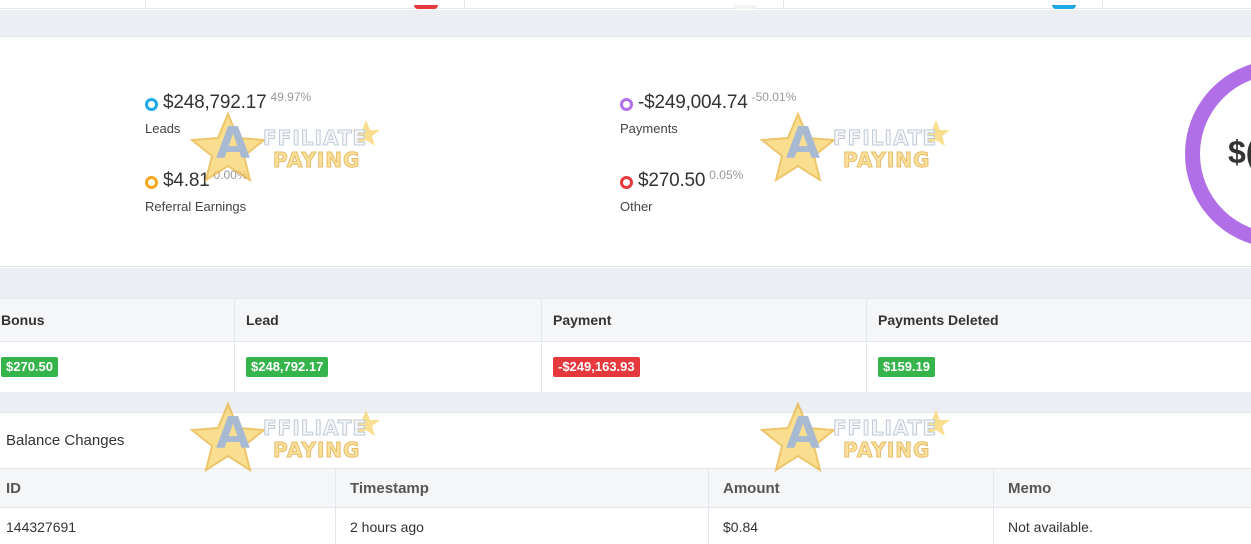 This screenshot has width=1251, height=544. I want to click on stat-label: Other, so click(636, 206).